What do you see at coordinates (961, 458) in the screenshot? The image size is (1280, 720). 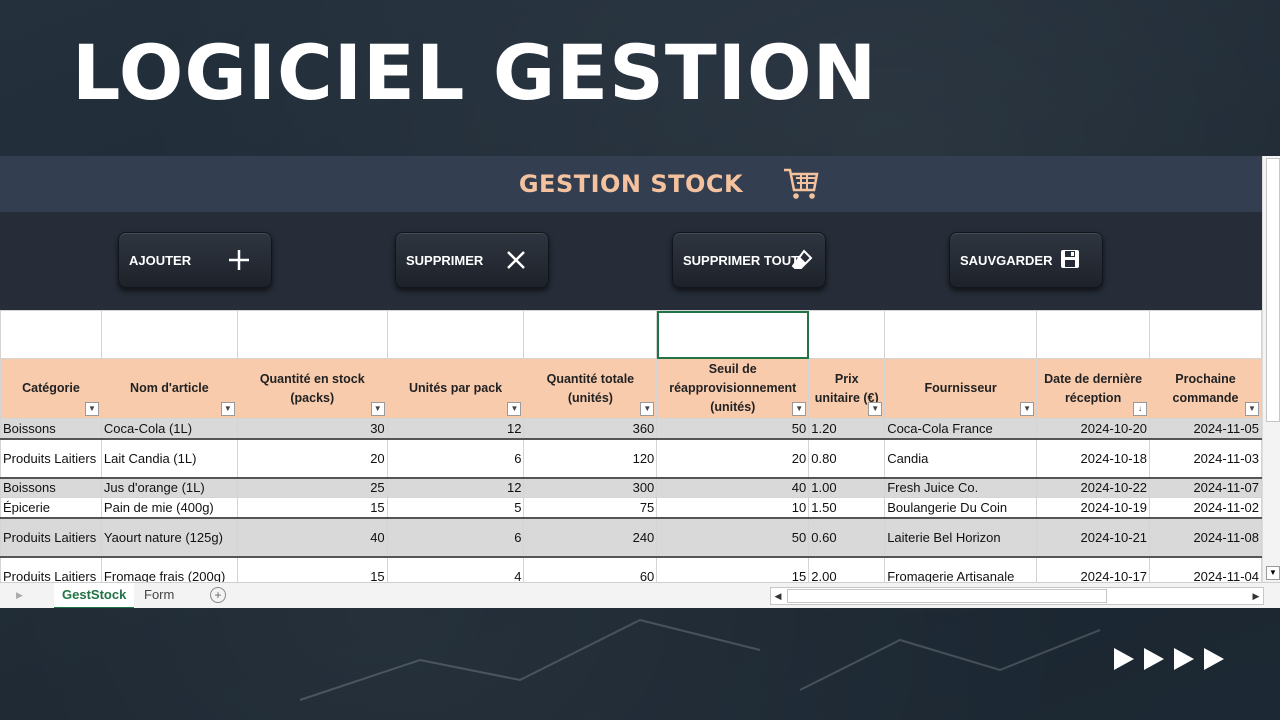 I see `cell: Candia` at bounding box center [961, 458].